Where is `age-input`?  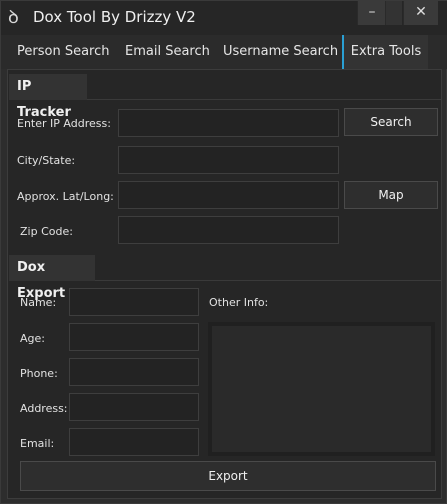
age-input is located at coordinates (134, 337).